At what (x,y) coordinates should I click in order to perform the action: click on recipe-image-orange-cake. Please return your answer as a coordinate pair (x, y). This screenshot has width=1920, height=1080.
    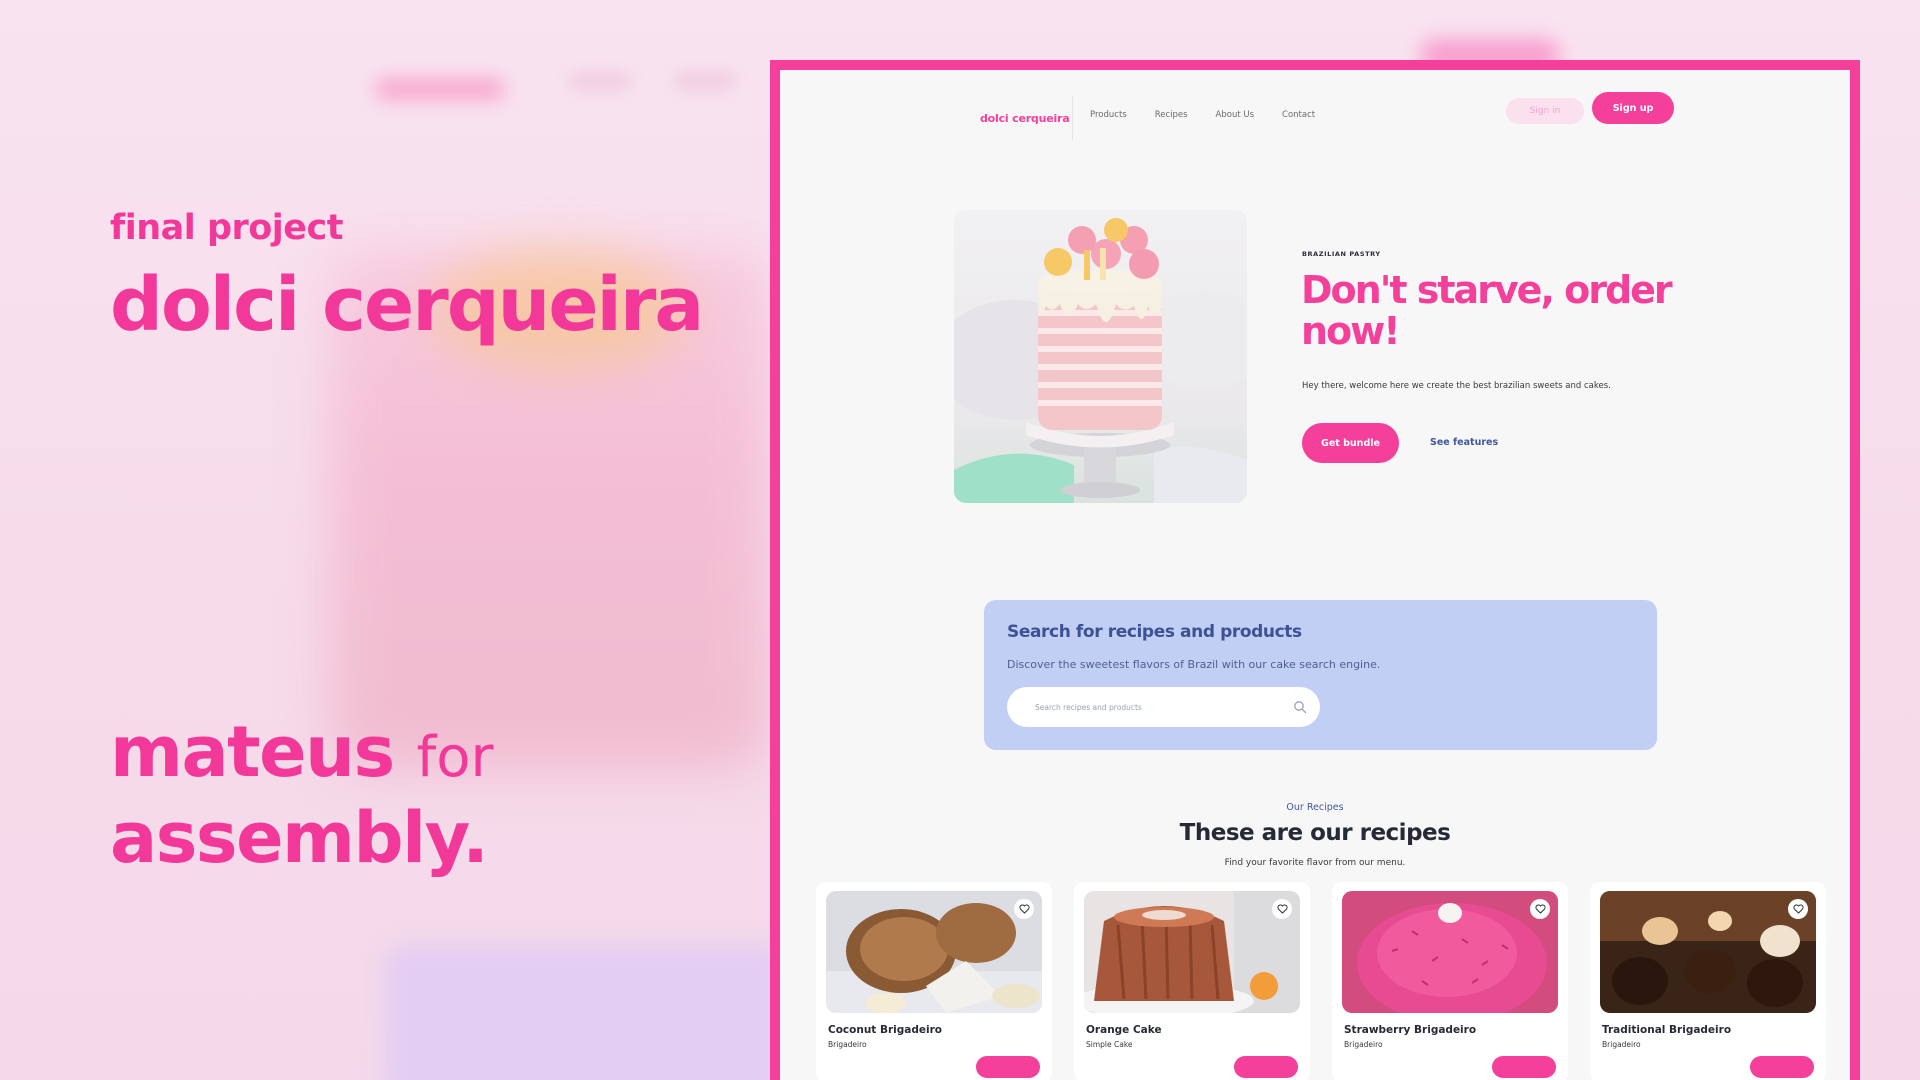
    Looking at the image, I should click on (1192, 952).